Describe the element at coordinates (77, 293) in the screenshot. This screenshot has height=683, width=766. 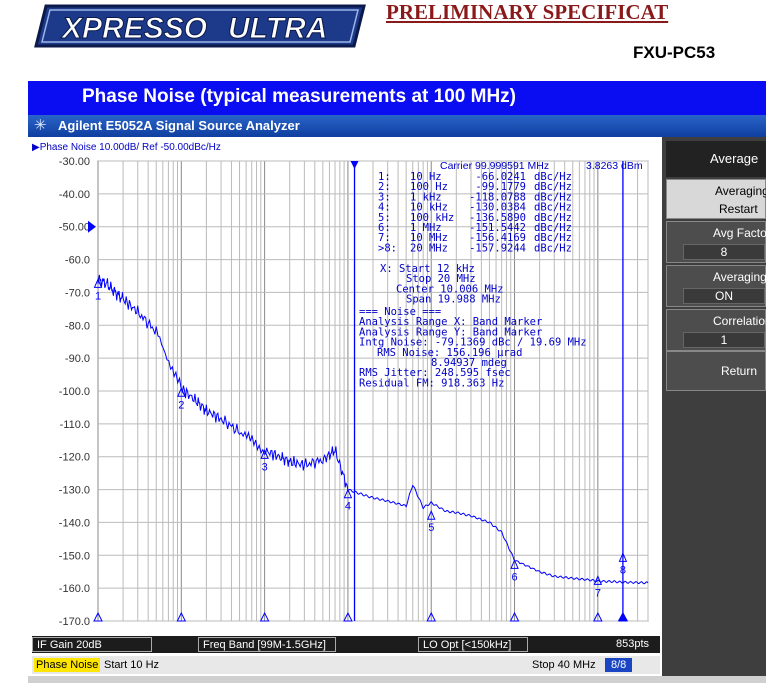
I see `y-tick-label: -70.0` at that location.